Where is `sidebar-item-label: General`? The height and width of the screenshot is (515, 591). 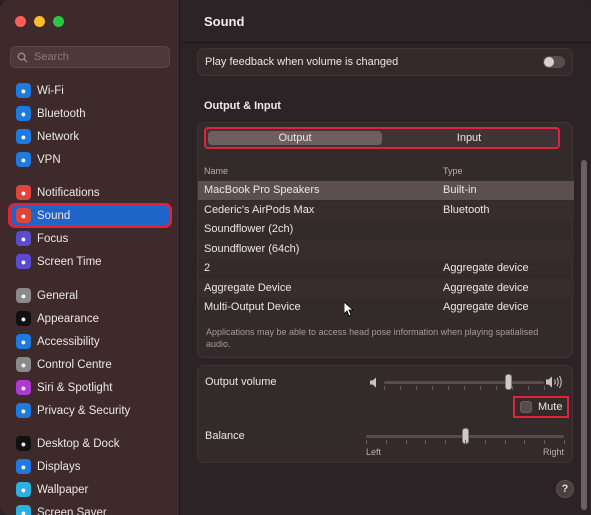 sidebar-item-label: General is located at coordinates (57, 295).